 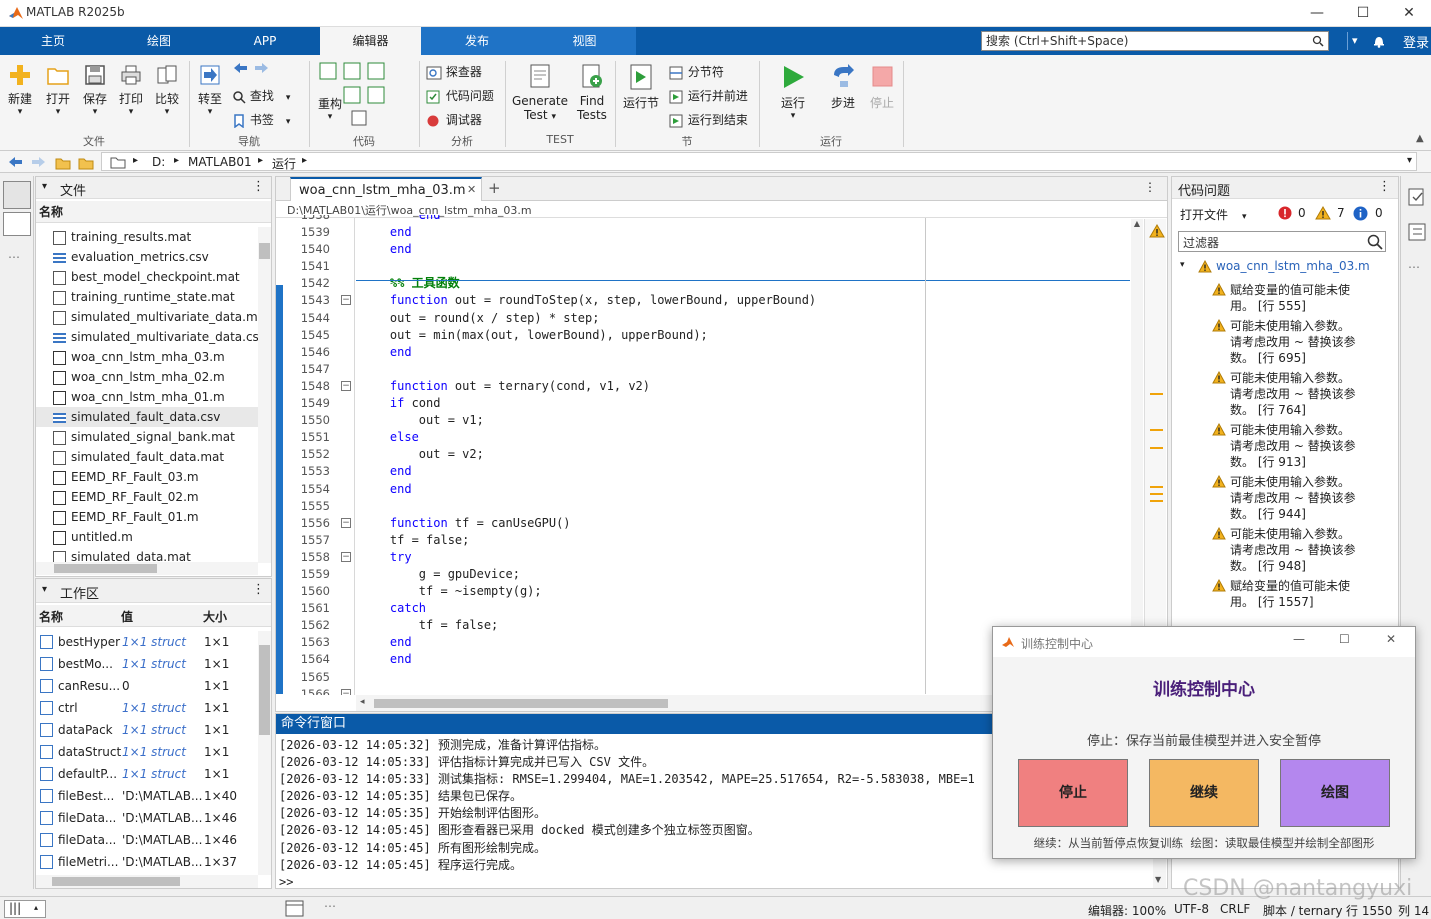 What do you see at coordinates (741, 523) in the screenshot?
I see `code-line: function tf = canUseGPU()` at bounding box center [741, 523].